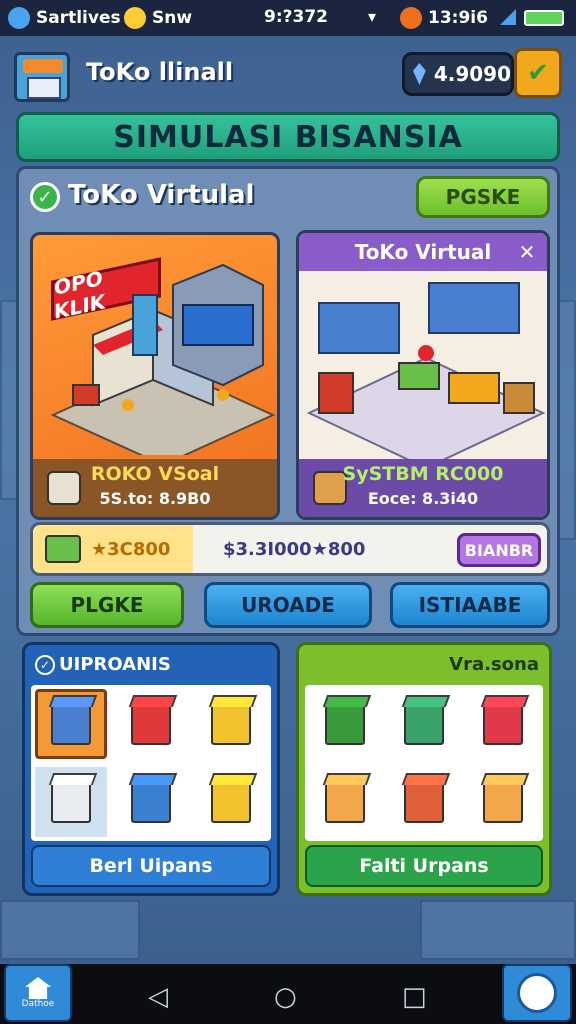  I want to click on resource-value-stars: ★3C800, so click(131, 549).